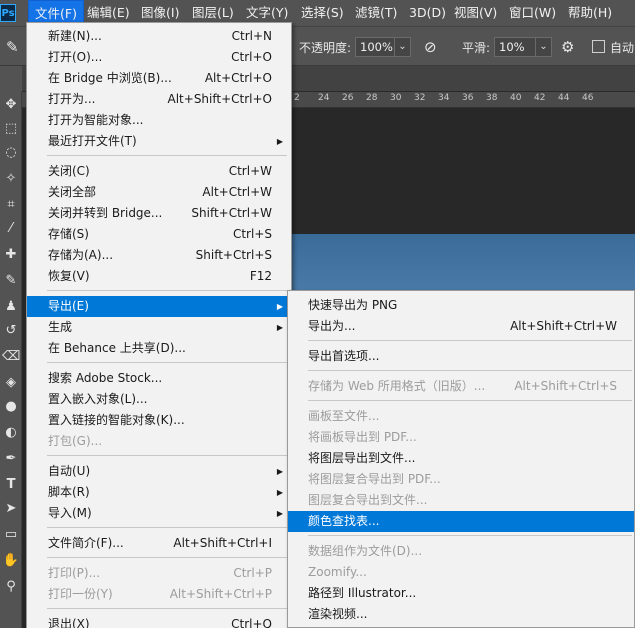 This screenshot has height=628, width=635. What do you see at coordinates (461, 326) in the screenshot?
I see `submenu-item-export-as: 导出为... Alt+Shift+Ctrl+W` at bounding box center [461, 326].